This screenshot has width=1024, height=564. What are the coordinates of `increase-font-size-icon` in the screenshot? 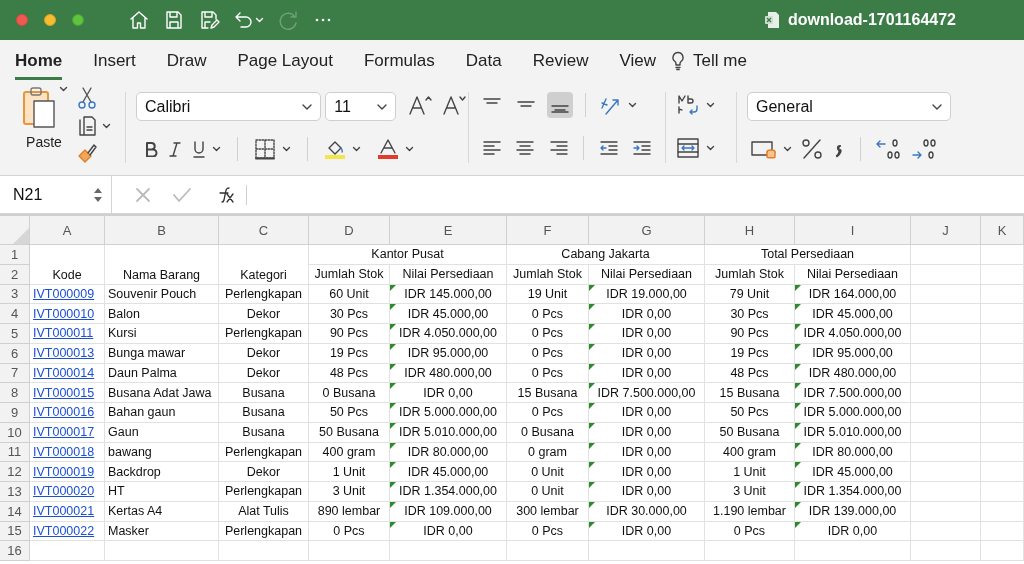 It's located at (421, 104).